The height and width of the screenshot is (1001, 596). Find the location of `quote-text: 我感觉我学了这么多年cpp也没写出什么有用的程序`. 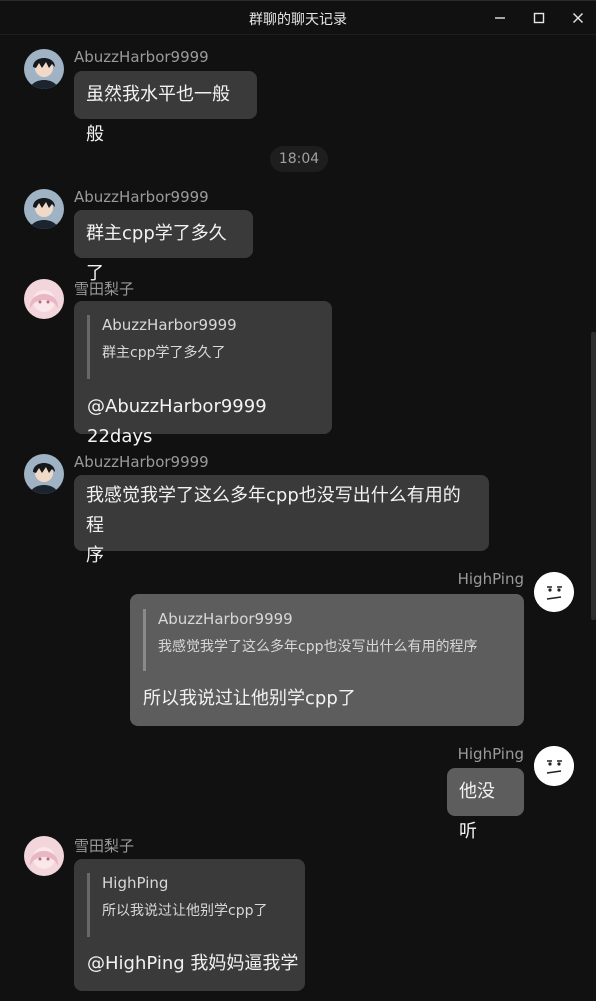

quote-text: 我感觉我学了这么多年cpp也没写出什么有用的程序 is located at coordinates (318, 647).